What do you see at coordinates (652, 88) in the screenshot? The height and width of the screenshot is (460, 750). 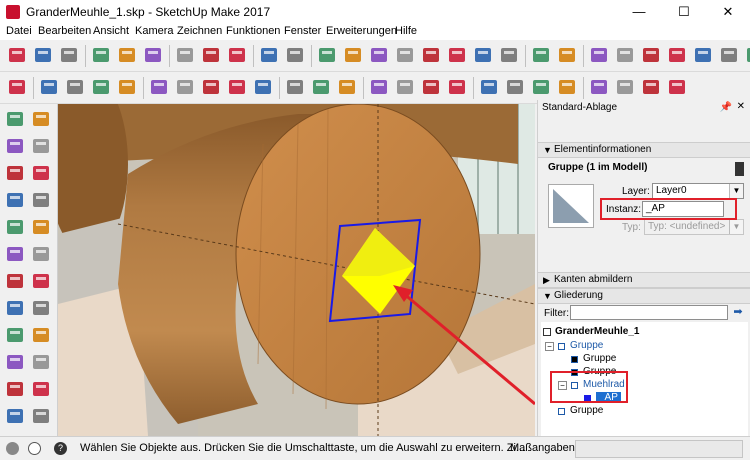 I see `look-around-icon` at bounding box center [652, 88].